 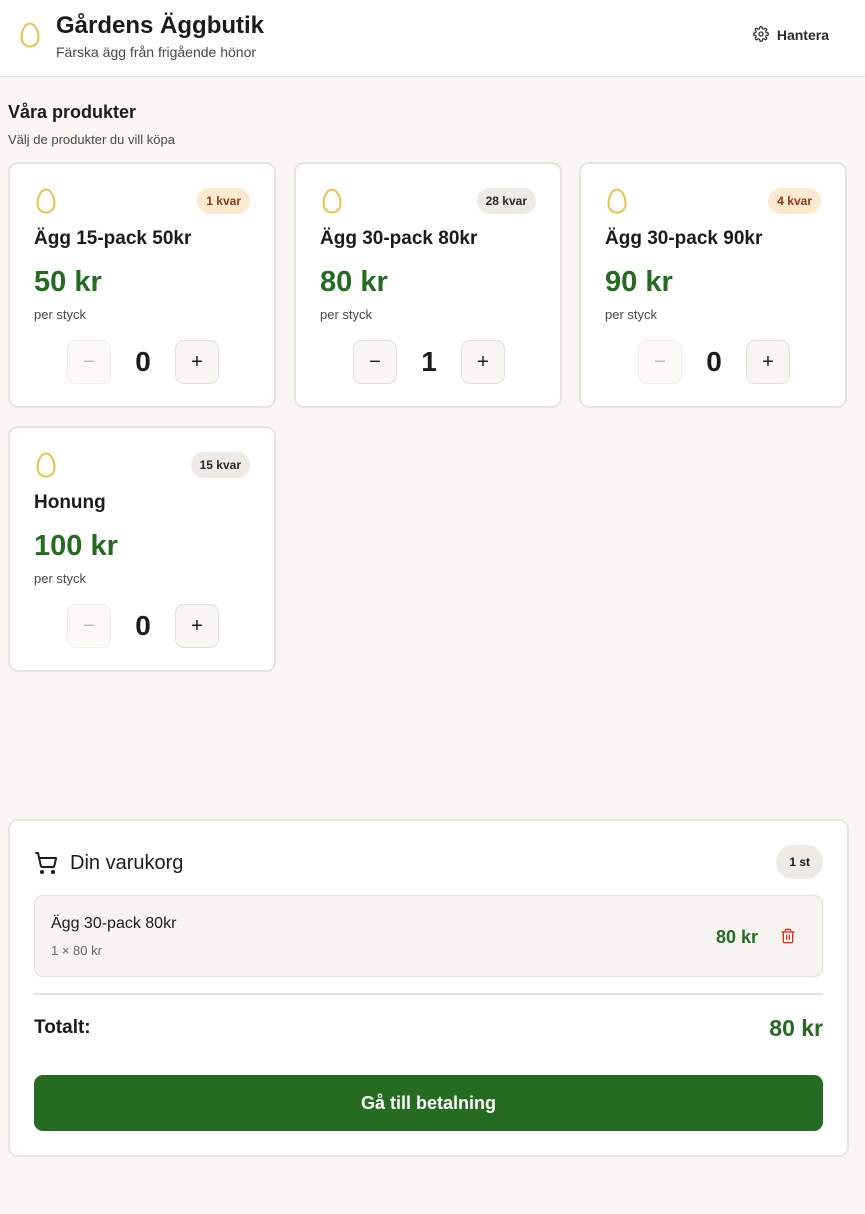 What do you see at coordinates (127, 863) in the screenshot?
I see `cart-title: Din varukorg` at bounding box center [127, 863].